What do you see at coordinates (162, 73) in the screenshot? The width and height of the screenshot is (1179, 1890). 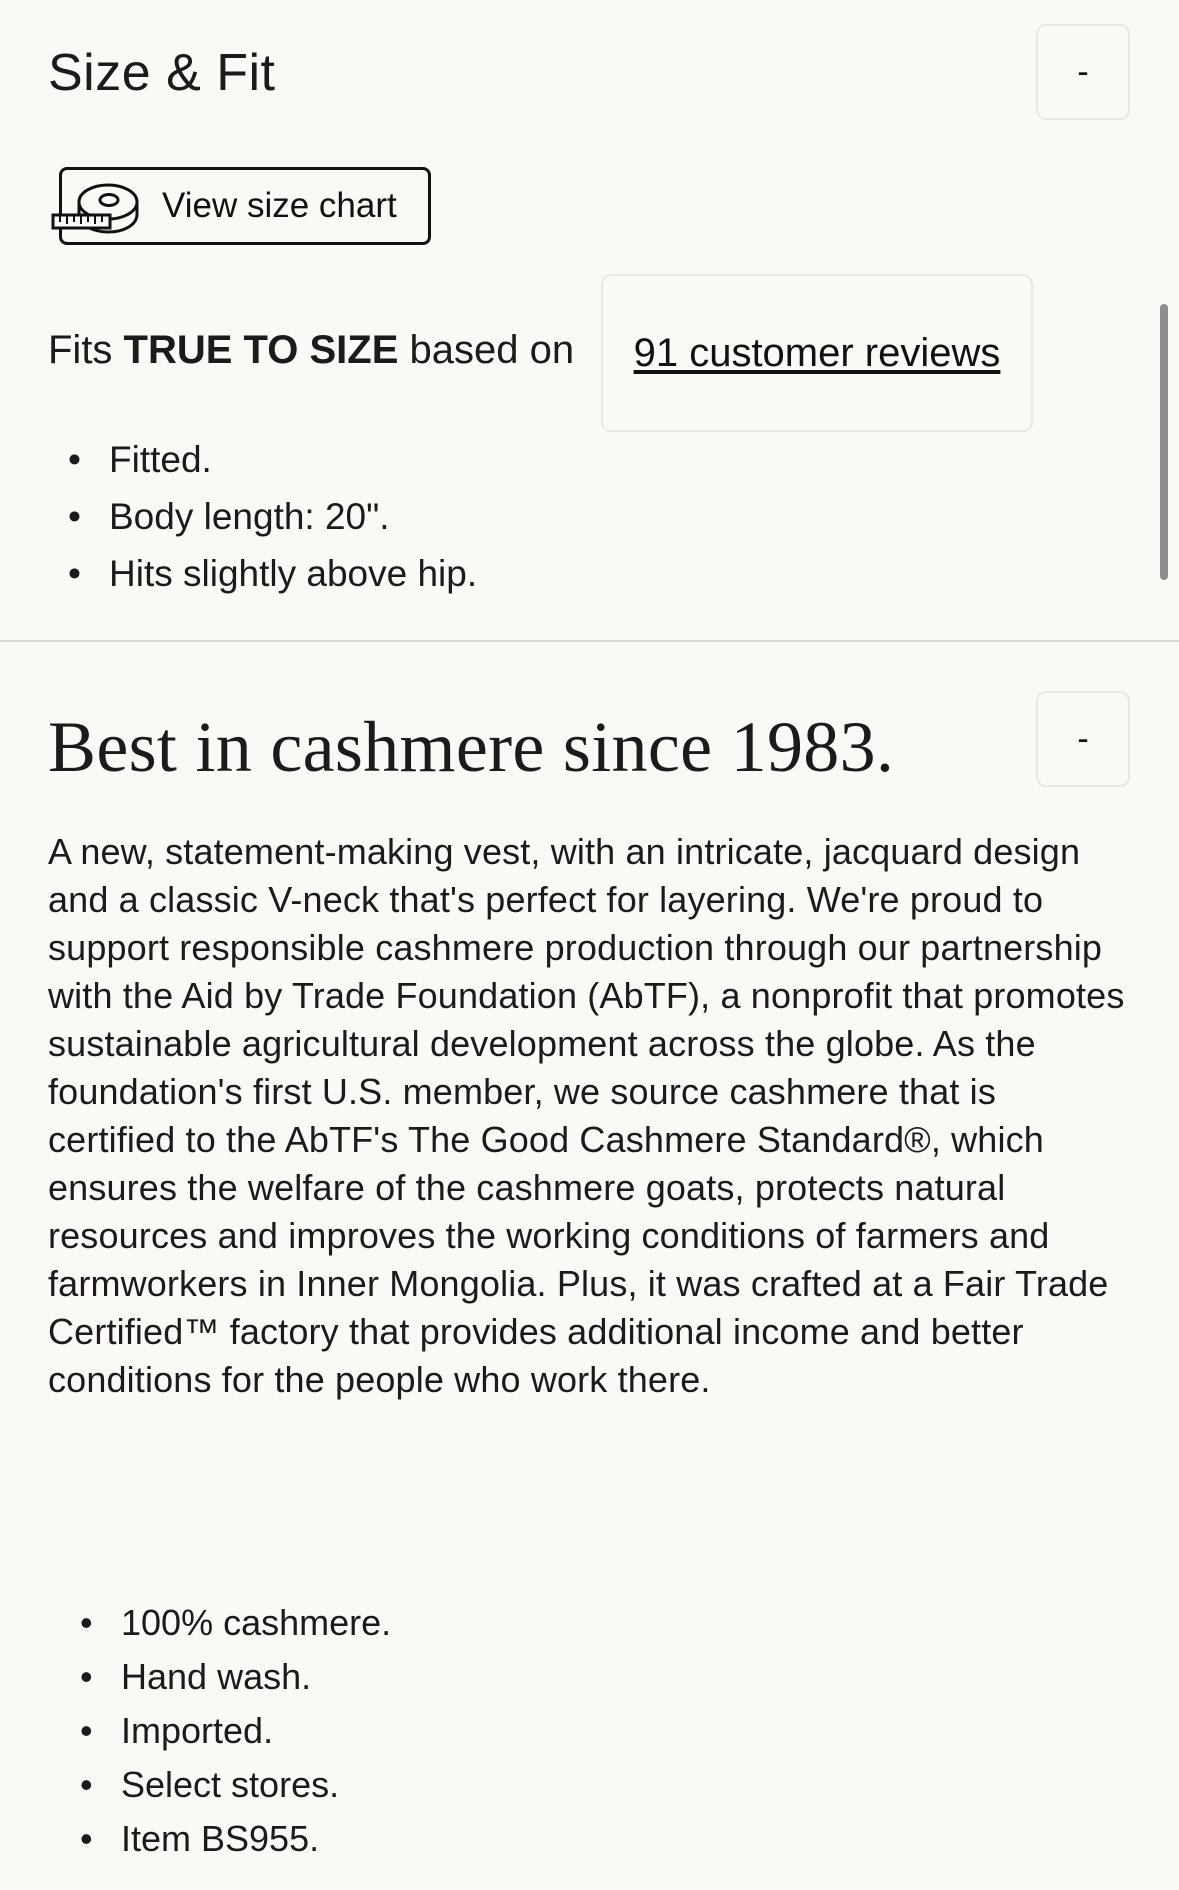 I see `size-and-fit-title: Size & Fit` at bounding box center [162, 73].